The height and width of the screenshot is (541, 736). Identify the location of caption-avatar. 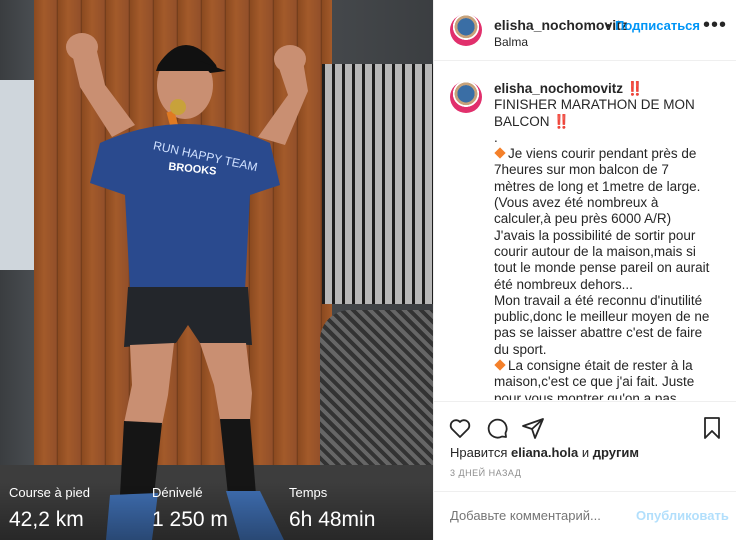
(466, 97).